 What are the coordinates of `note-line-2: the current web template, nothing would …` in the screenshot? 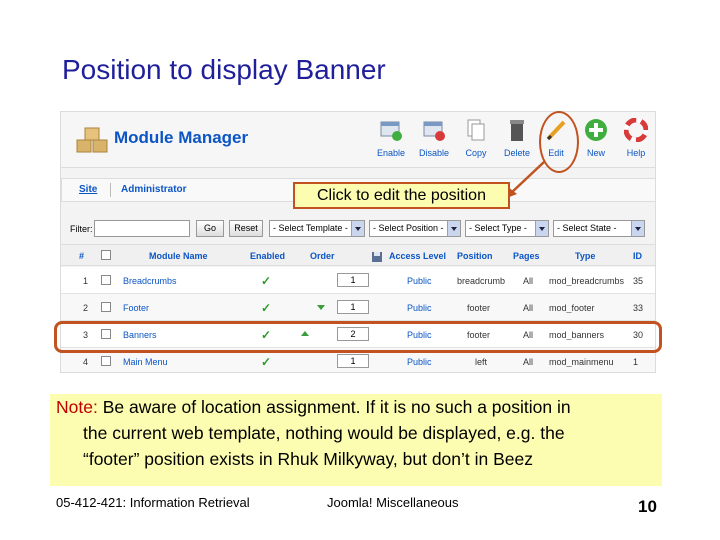 It's located at (324, 433).